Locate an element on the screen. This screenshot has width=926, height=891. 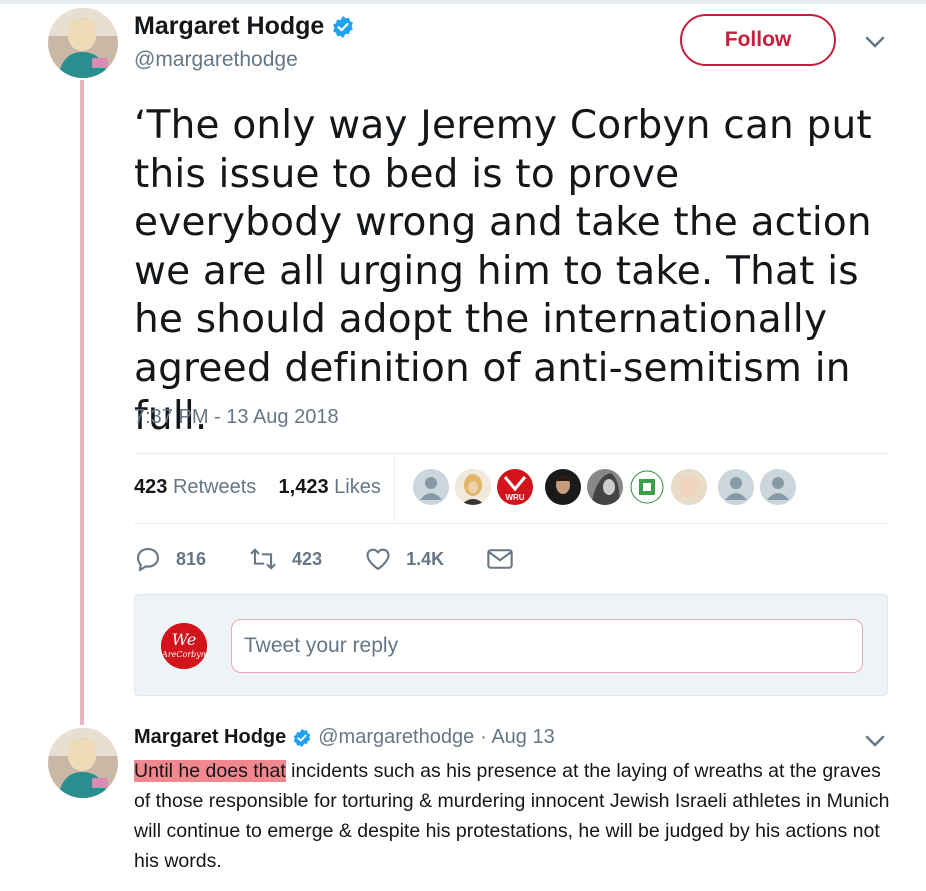
current-user-avatar: We AreCorbyn is located at coordinates (184, 646).